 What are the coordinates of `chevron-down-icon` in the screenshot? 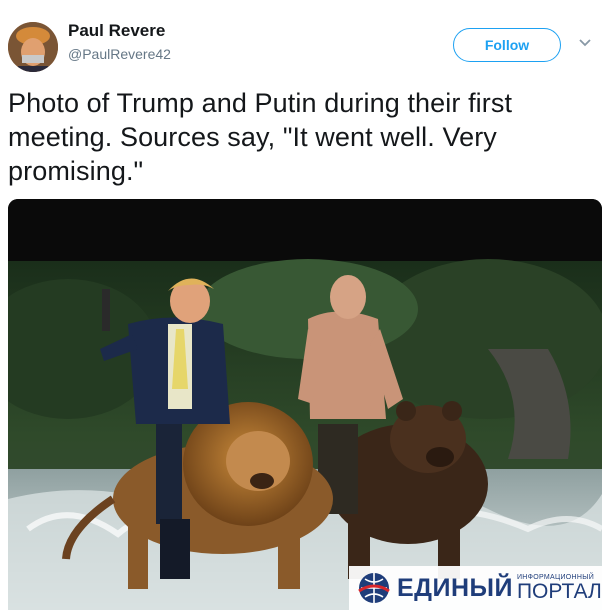 It's located at (585, 43).